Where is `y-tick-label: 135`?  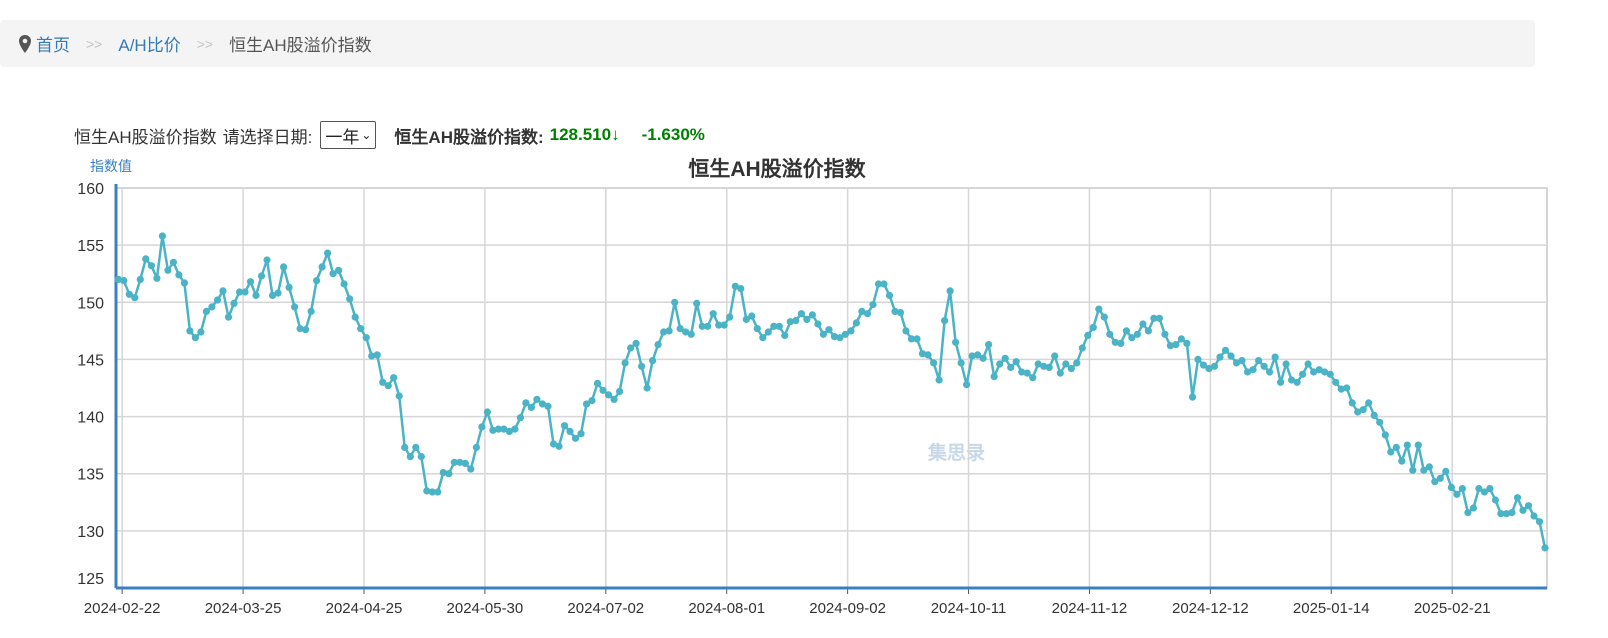
y-tick-label: 135 is located at coordinates (90, 475).